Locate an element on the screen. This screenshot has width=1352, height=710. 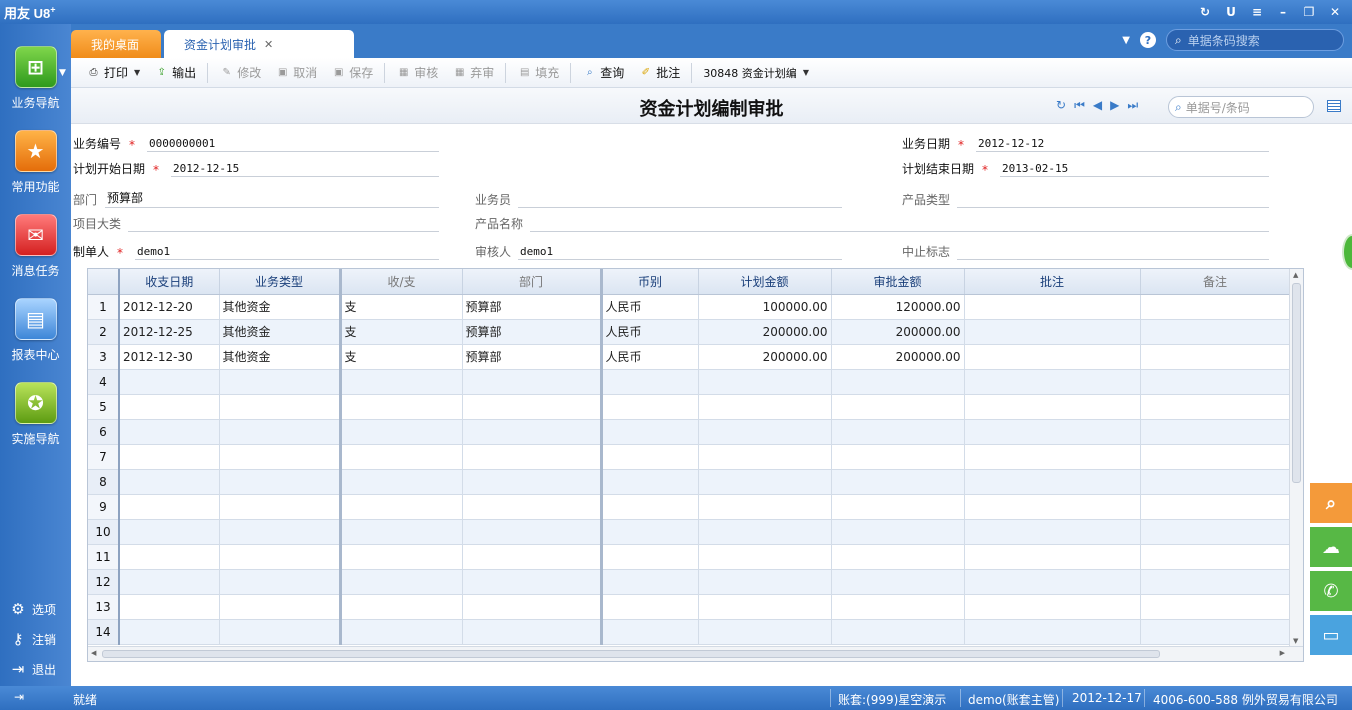
last-record-icon: ⏭ is located at coordinates (1132, 105).